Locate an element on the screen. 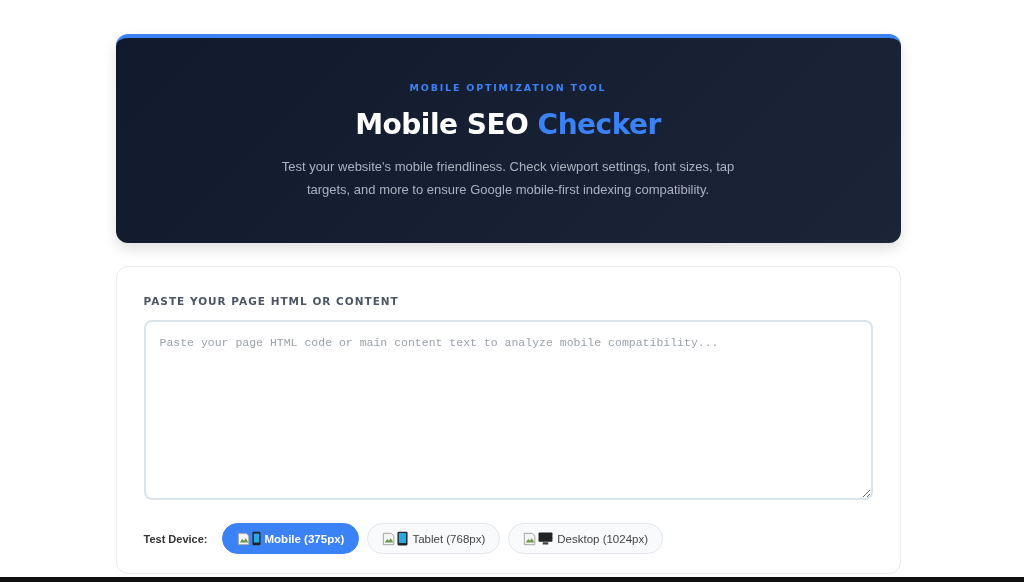 The image size is (1024, 582). description-text: Test your website's mobile friendliness. Check viewport settings, font sizes, tap targets, and more to ensure Google mobile-first indexing compatibility. is located at coordinates (508, 178).